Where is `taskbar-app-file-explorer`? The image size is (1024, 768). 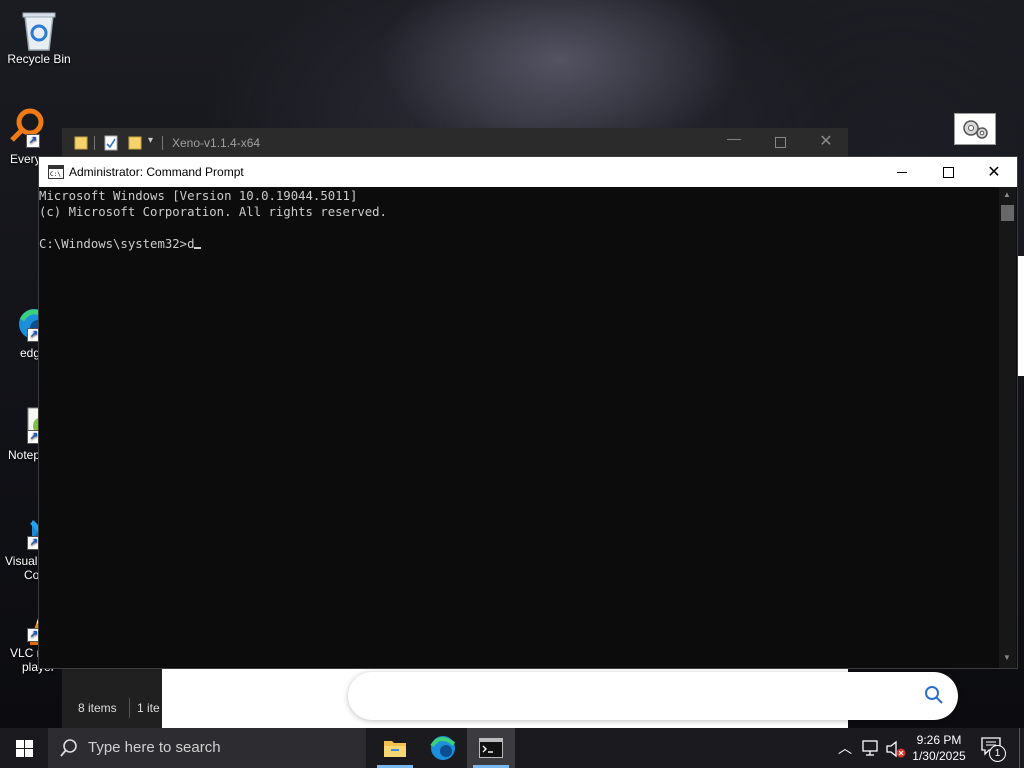 taskbar-app-file-explorer is located at coordinates (395, 748).